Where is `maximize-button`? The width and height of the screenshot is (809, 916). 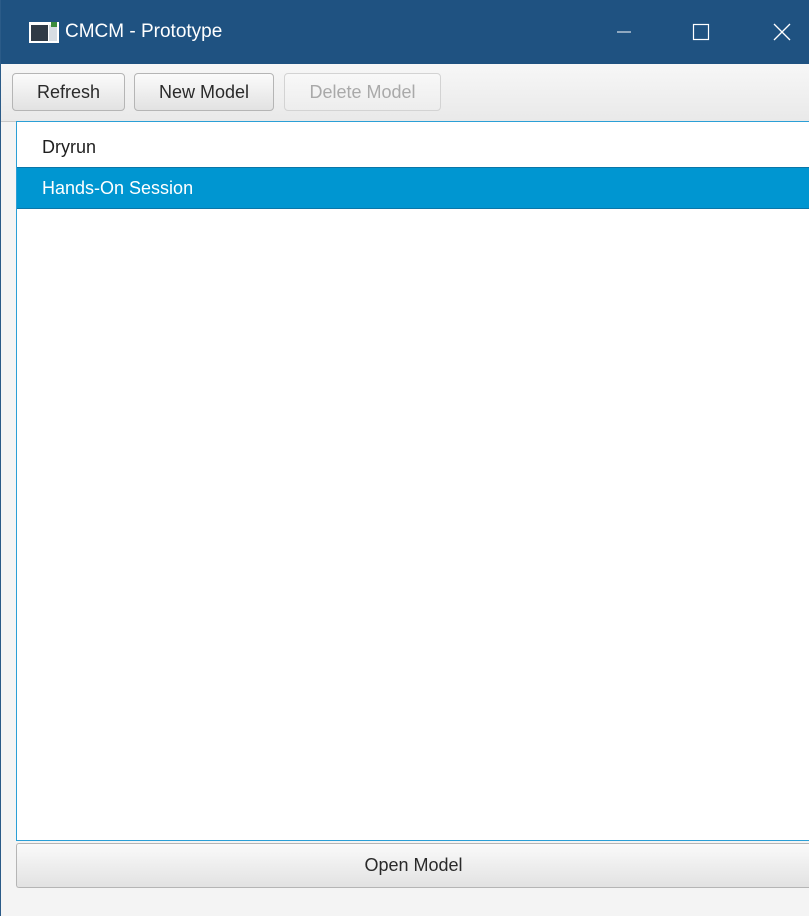 maximize-button is located at coordinates (701, 32).